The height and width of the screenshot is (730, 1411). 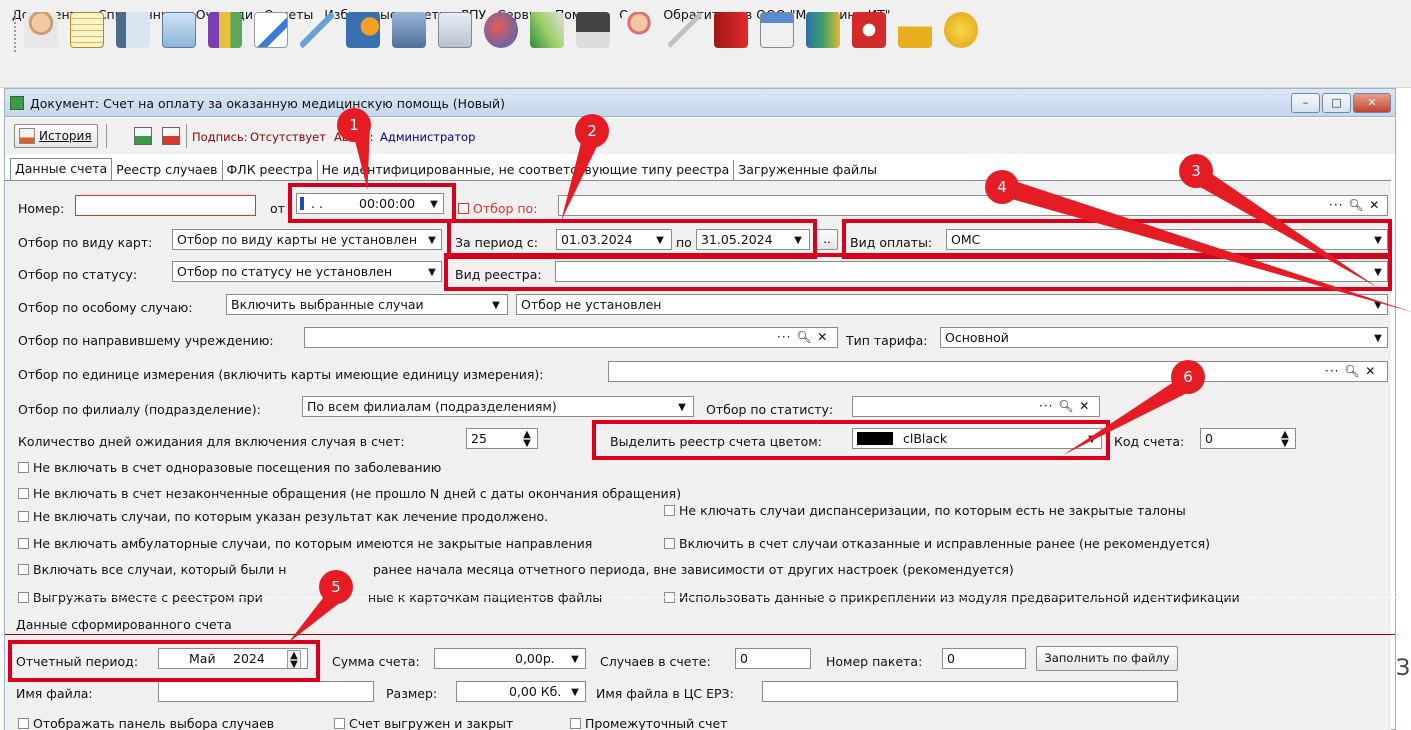 What do you see at coordinates (823, 30) in the screenshot?
I see `data-book-icon` at bounding box center [823, 30].